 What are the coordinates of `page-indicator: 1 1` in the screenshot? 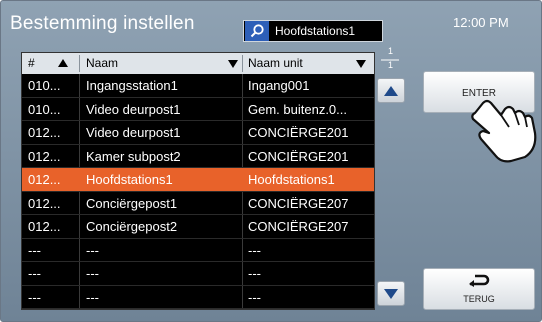 It's located at (390, 58).